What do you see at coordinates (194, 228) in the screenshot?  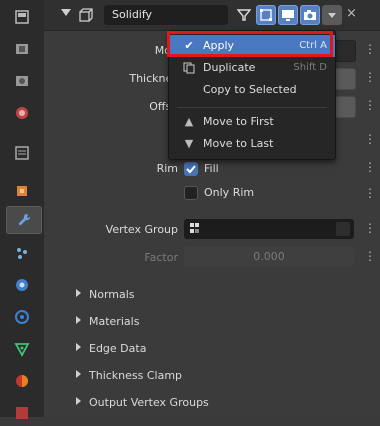 I see `vertex-group-icon` at bounding box center [194, 228].